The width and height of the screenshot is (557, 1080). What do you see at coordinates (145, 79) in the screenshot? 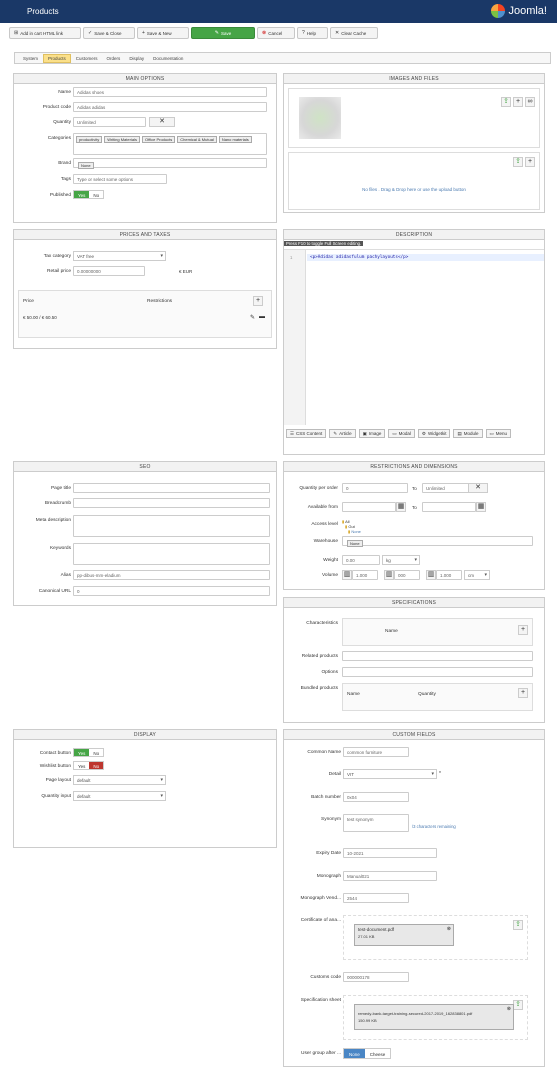
I see `panel-title: MAIN OPTIONS` at bounding box center [145, 79].